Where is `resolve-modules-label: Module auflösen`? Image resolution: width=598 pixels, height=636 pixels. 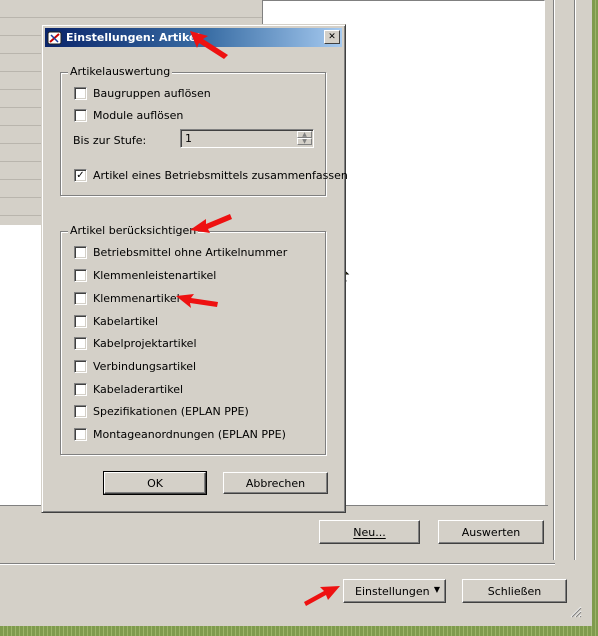 resolve-modules-label: Module auflösen is located at coordinates (138, 115).